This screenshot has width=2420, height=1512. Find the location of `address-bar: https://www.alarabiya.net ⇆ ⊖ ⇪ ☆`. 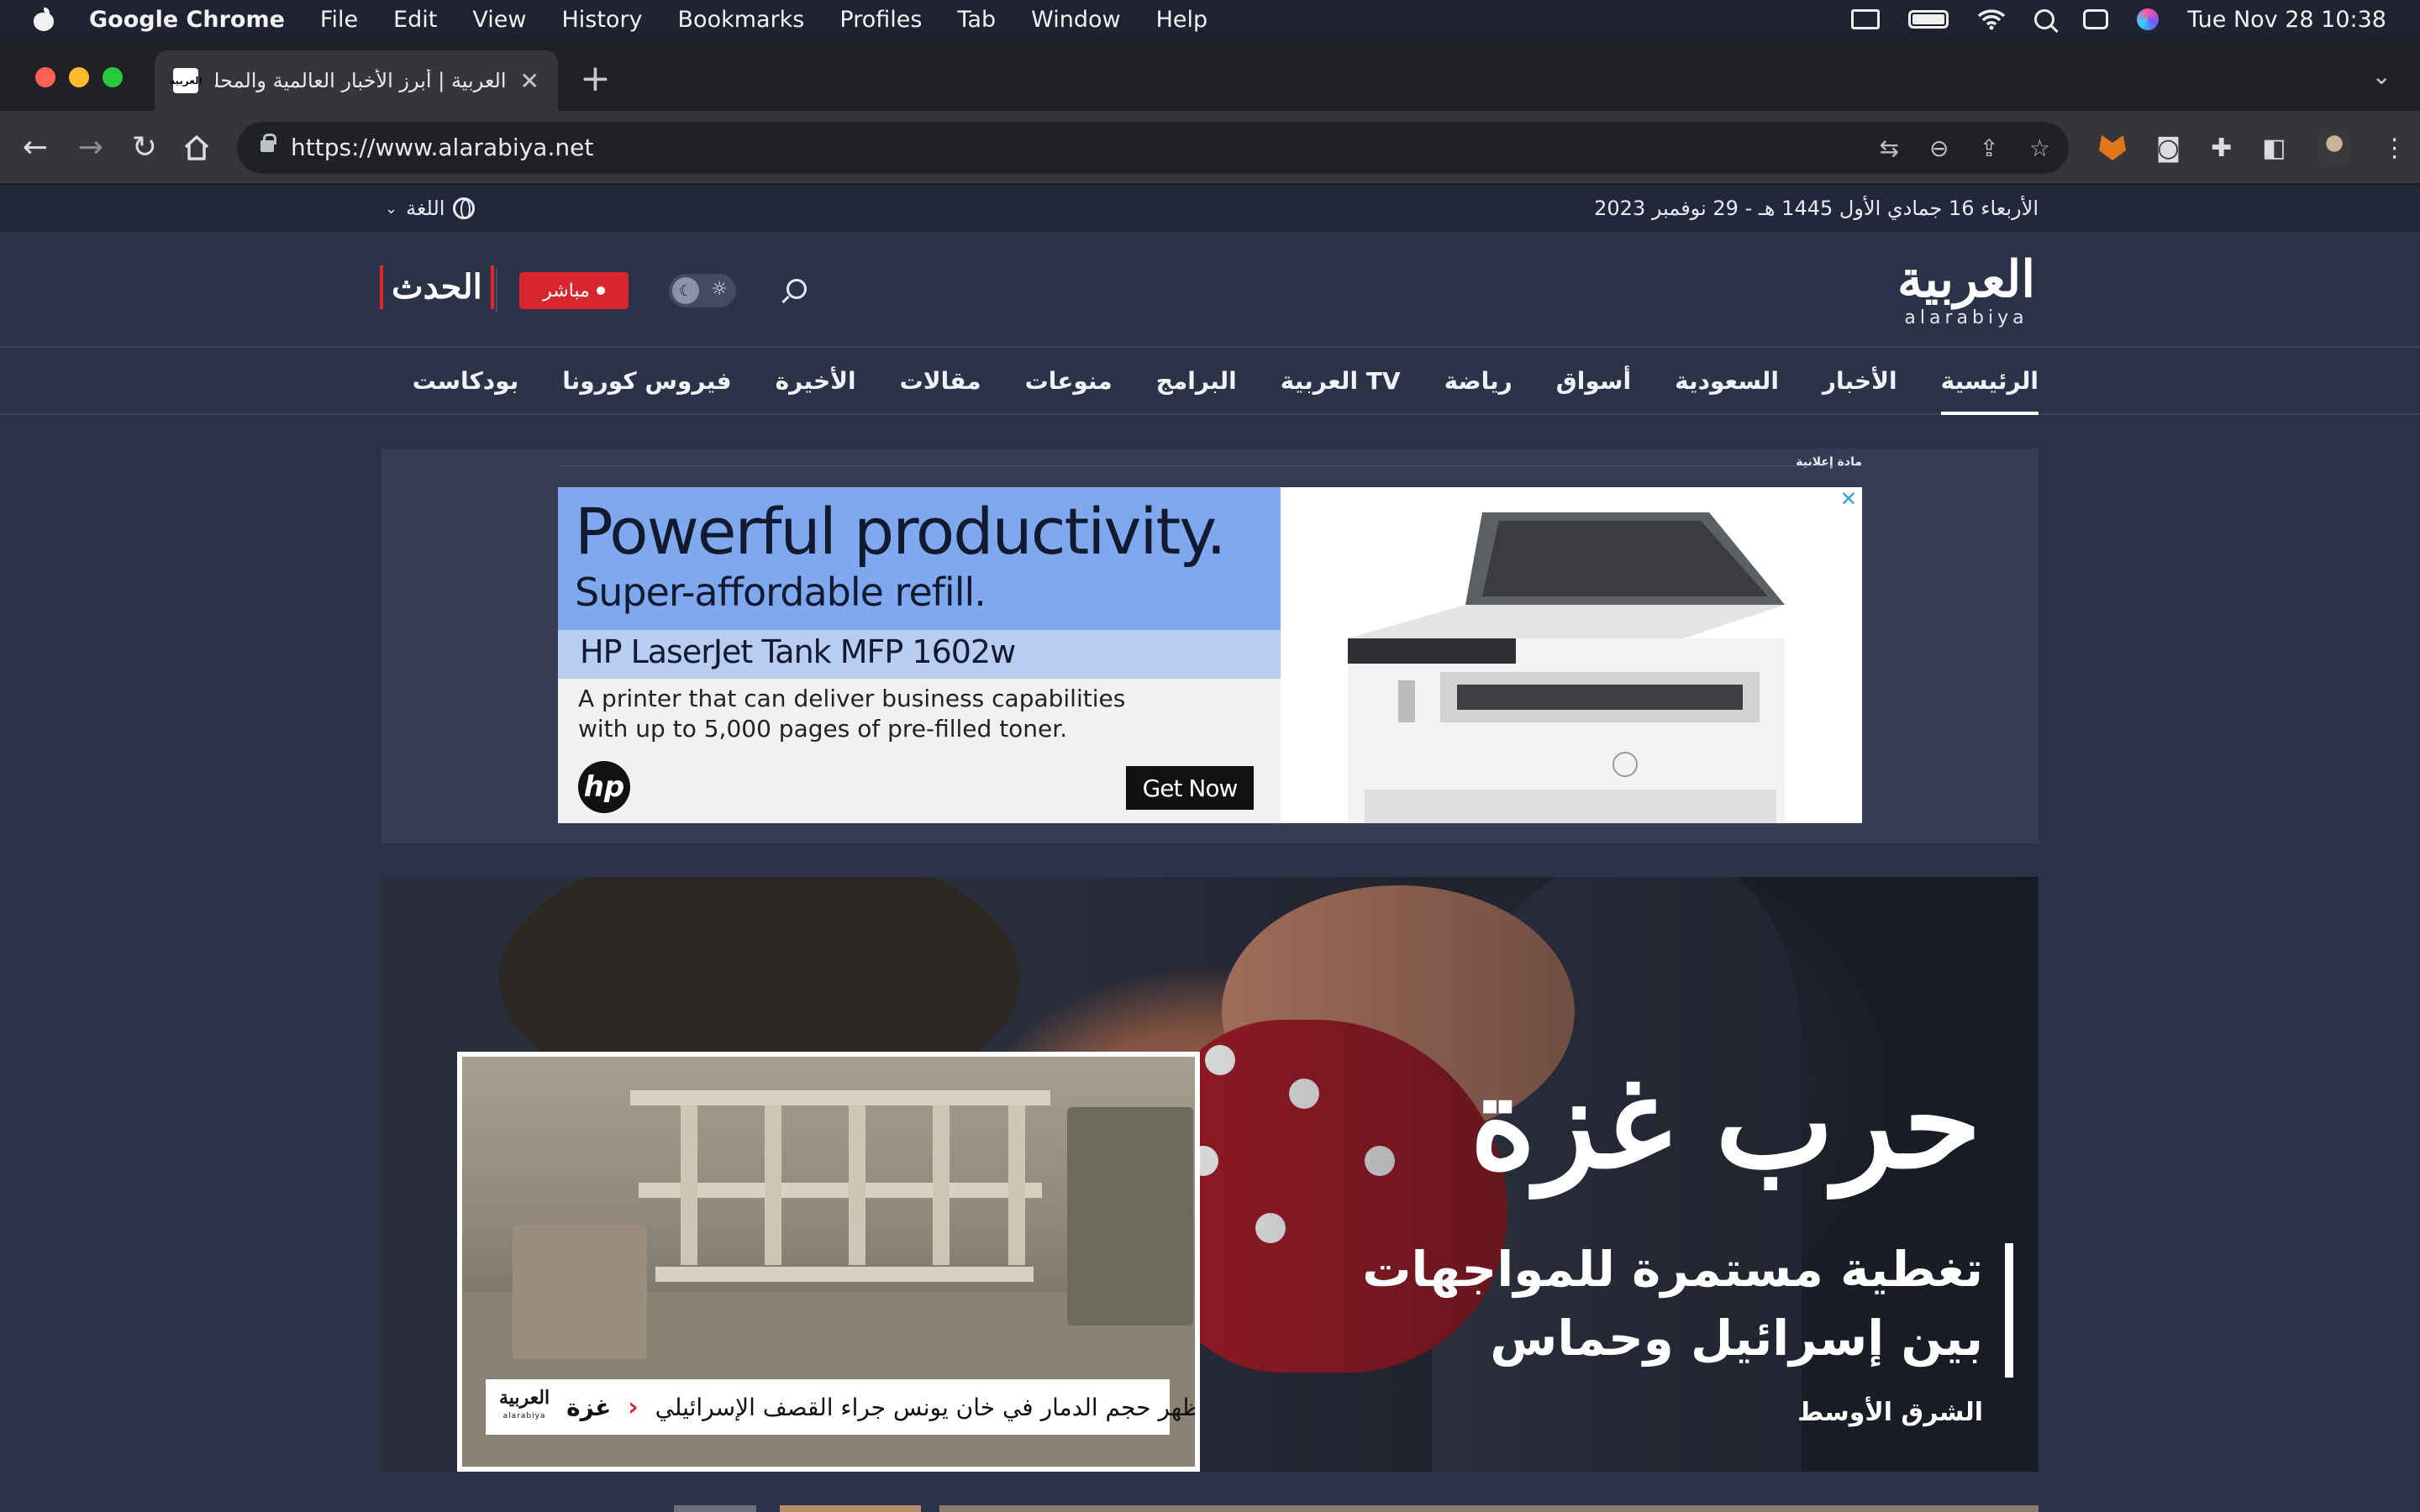

address-bar: https://www.alarabiya.net ⇆ ⊖ ⇪ ☆ is located at coordinates (1153, 148).